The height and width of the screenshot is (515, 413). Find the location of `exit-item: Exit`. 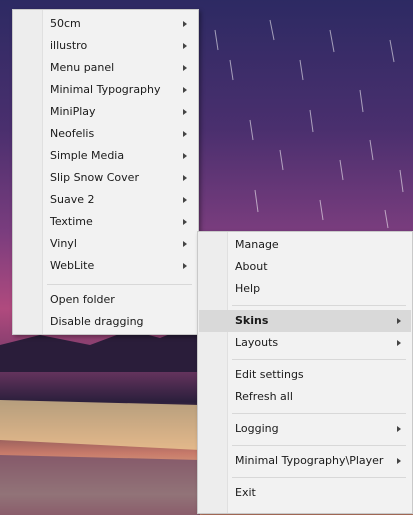

exit-item: Exit is located at coordinates (305, 493).